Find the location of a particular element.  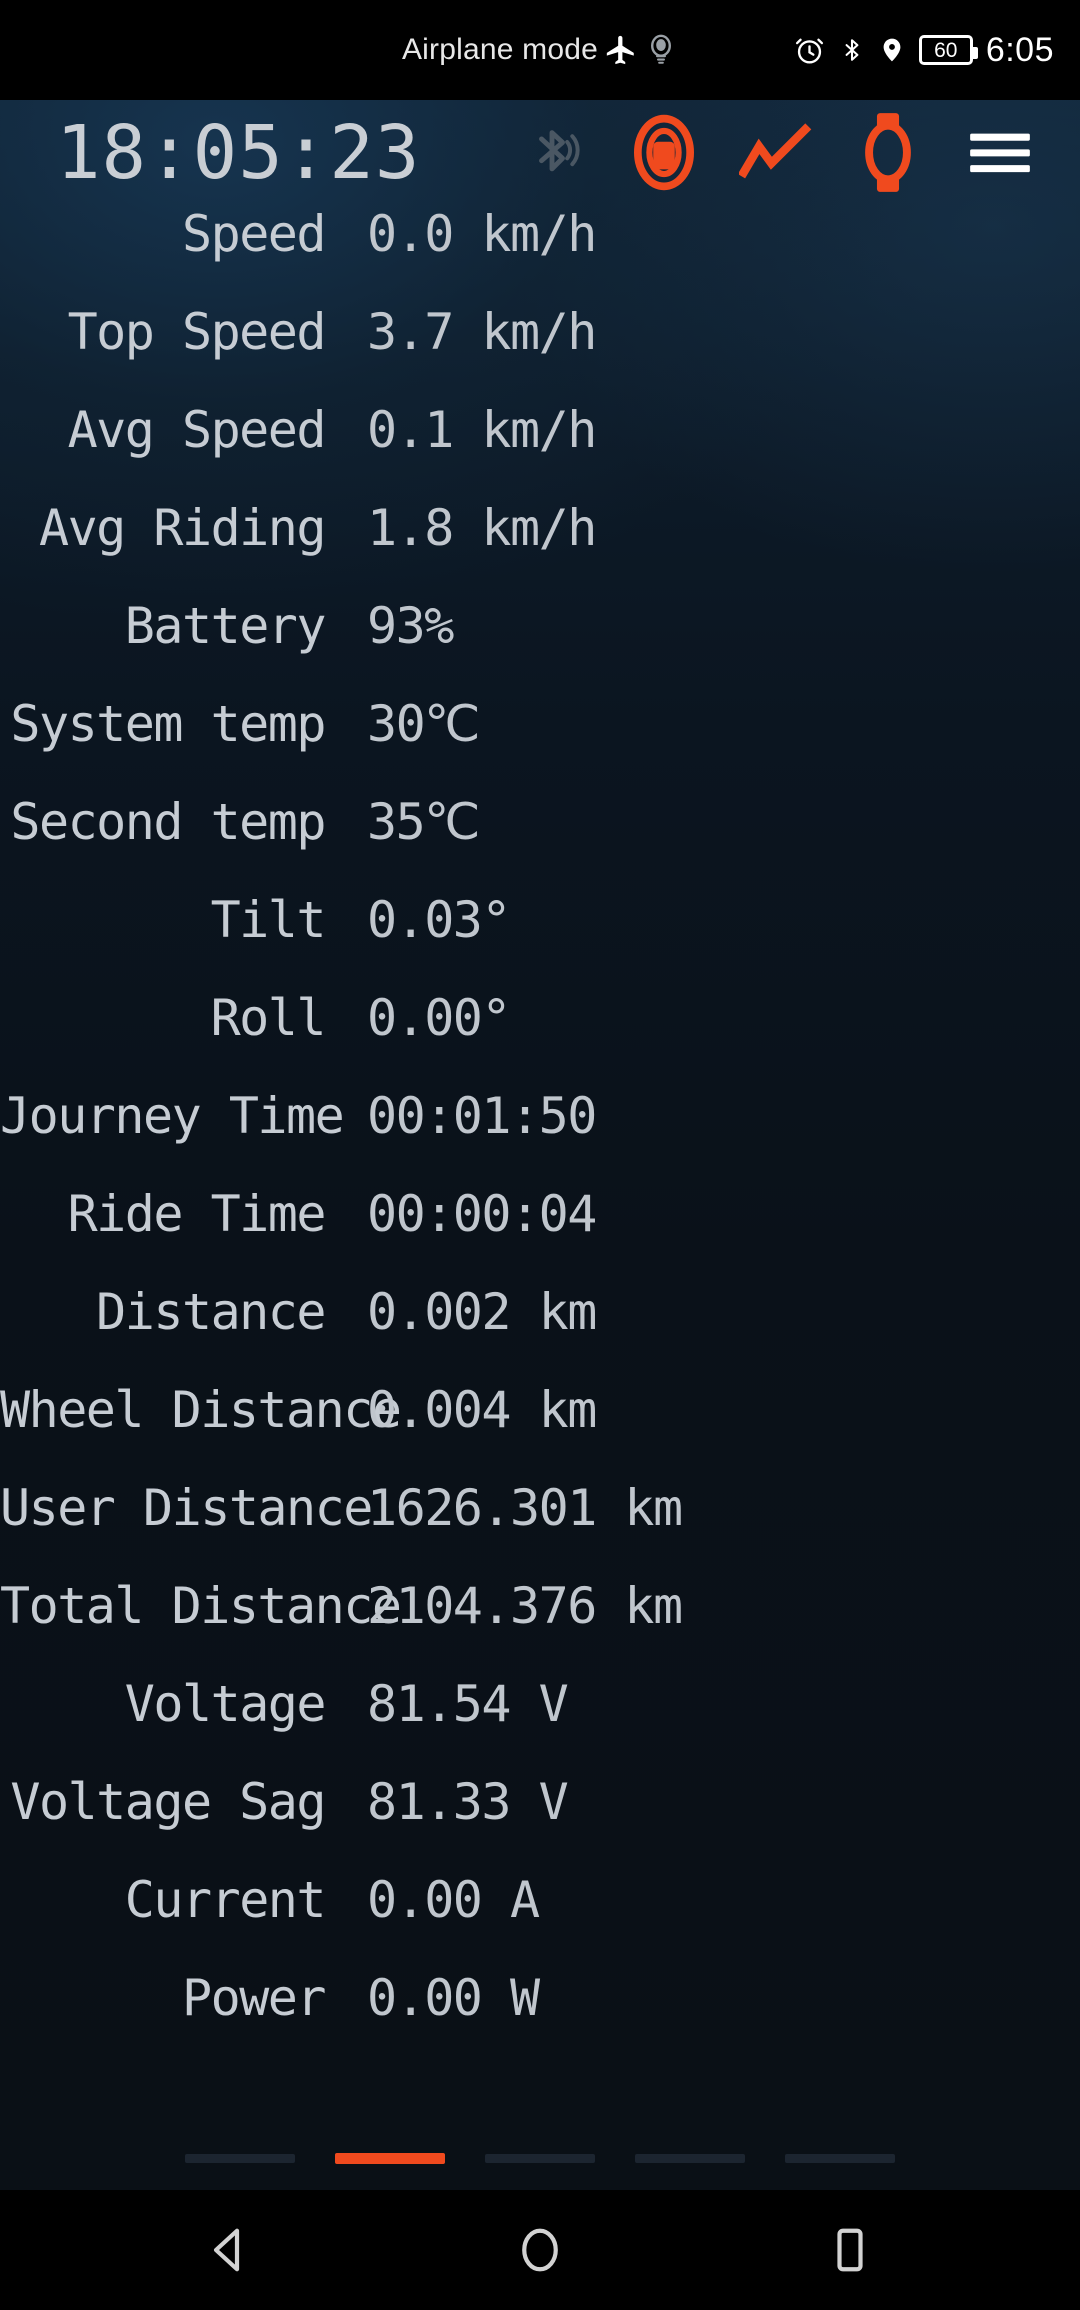

metric-value: 81.33 V is located at coordinates (468, 1802).